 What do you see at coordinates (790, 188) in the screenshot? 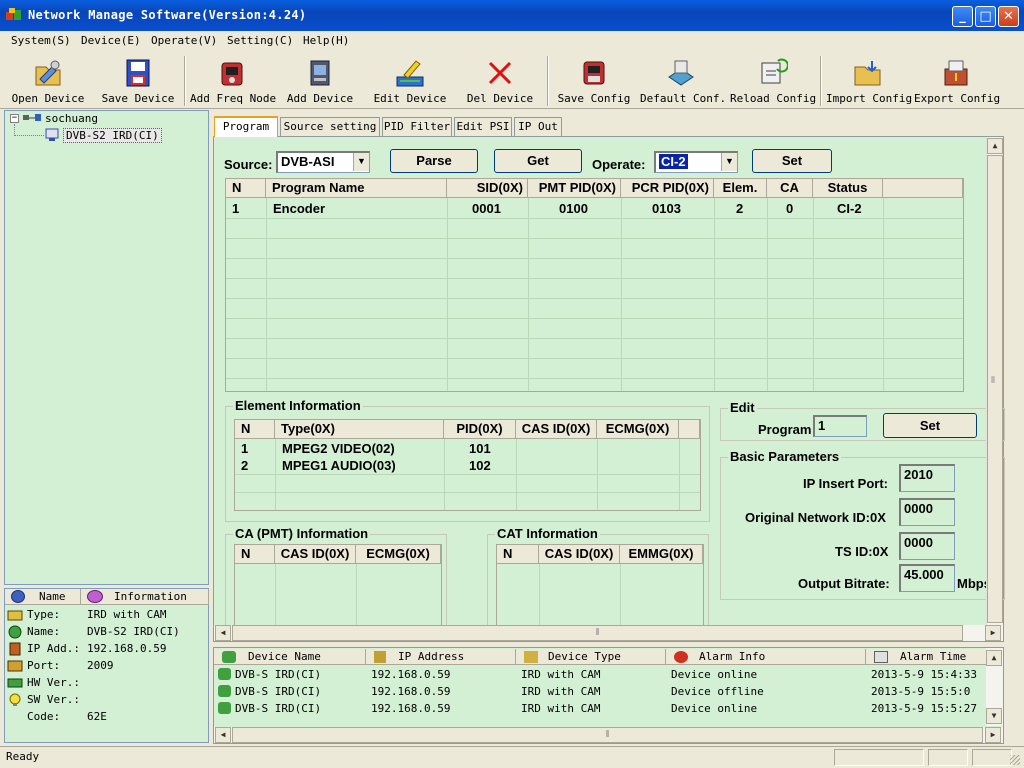
I see `col-ca: CA` at bounding box center [790, 188].